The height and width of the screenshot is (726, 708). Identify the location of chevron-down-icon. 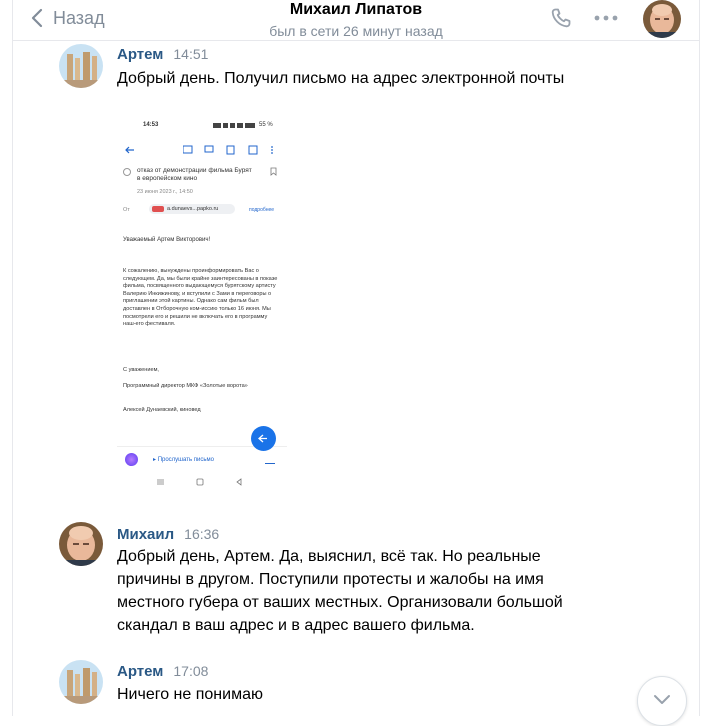
(662, 699).